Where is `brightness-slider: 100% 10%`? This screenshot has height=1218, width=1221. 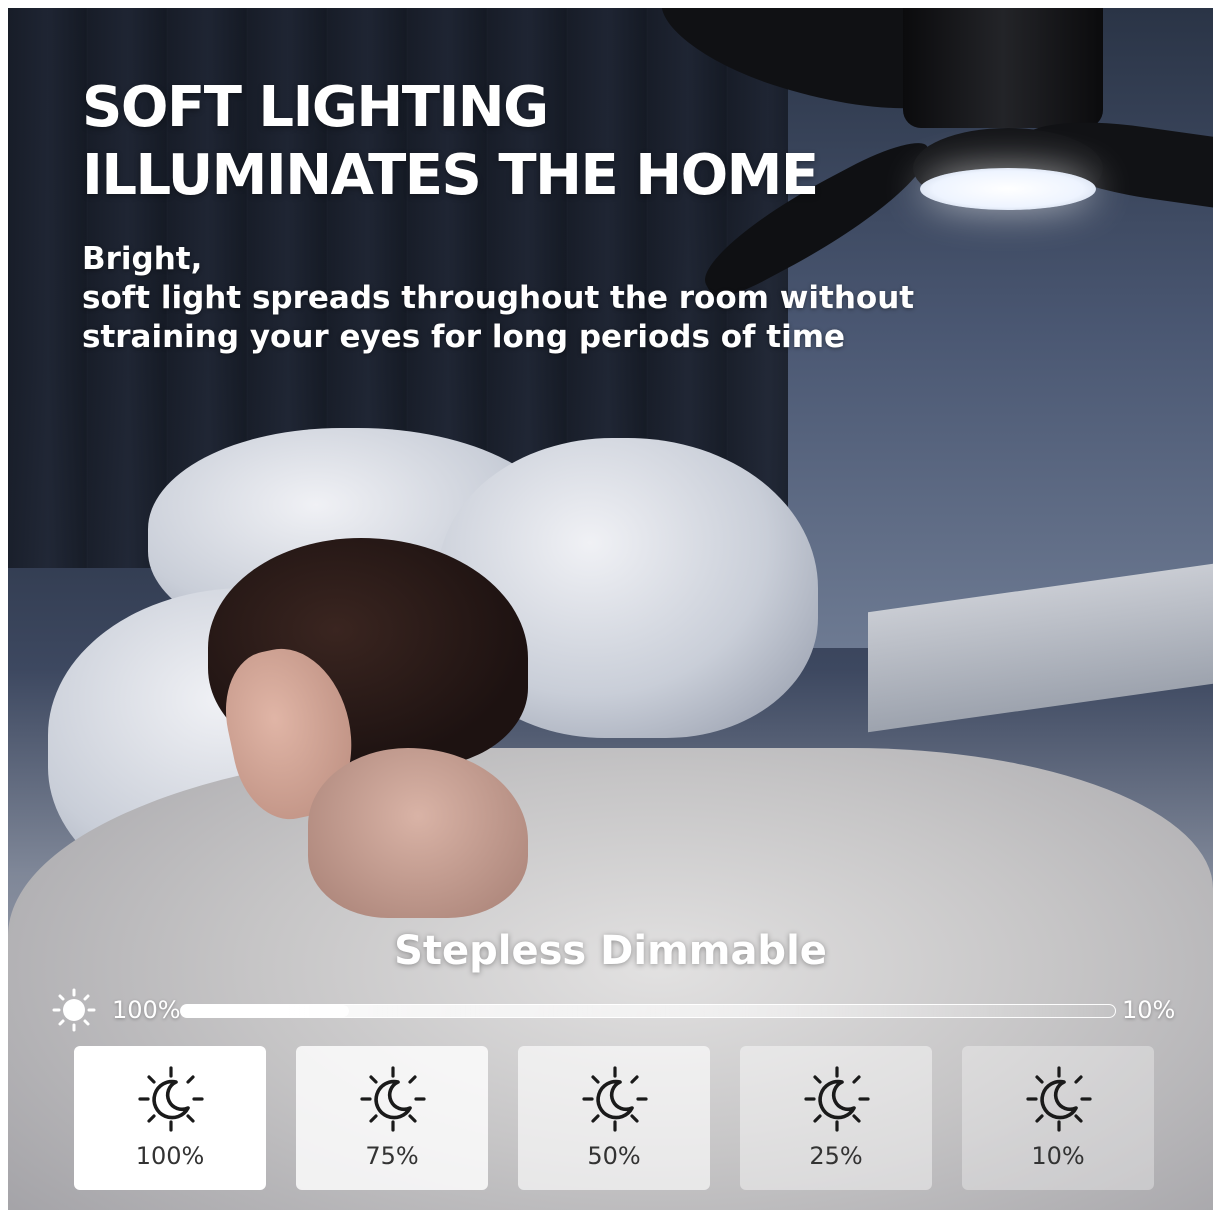
brightness-slider: 100% 10% is located at coordinates (614, 1010).